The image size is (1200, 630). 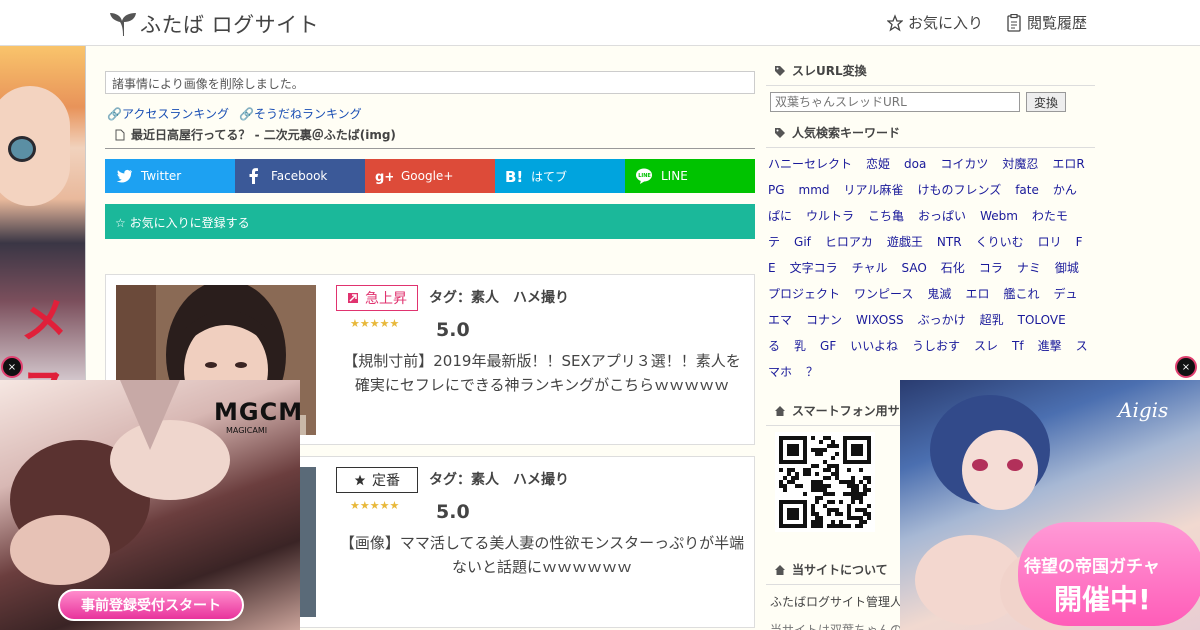 What do you see at coordinates (814, 190) in the screenshot?
I see `keyword-link: mmd` at bounding box center [814, 190].